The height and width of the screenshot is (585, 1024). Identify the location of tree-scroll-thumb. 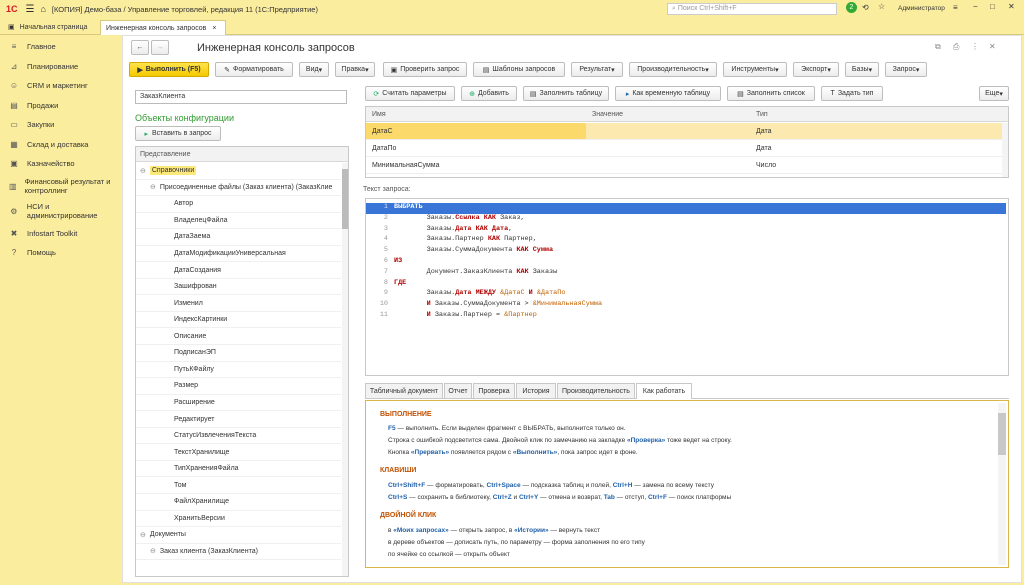
(345, 199).